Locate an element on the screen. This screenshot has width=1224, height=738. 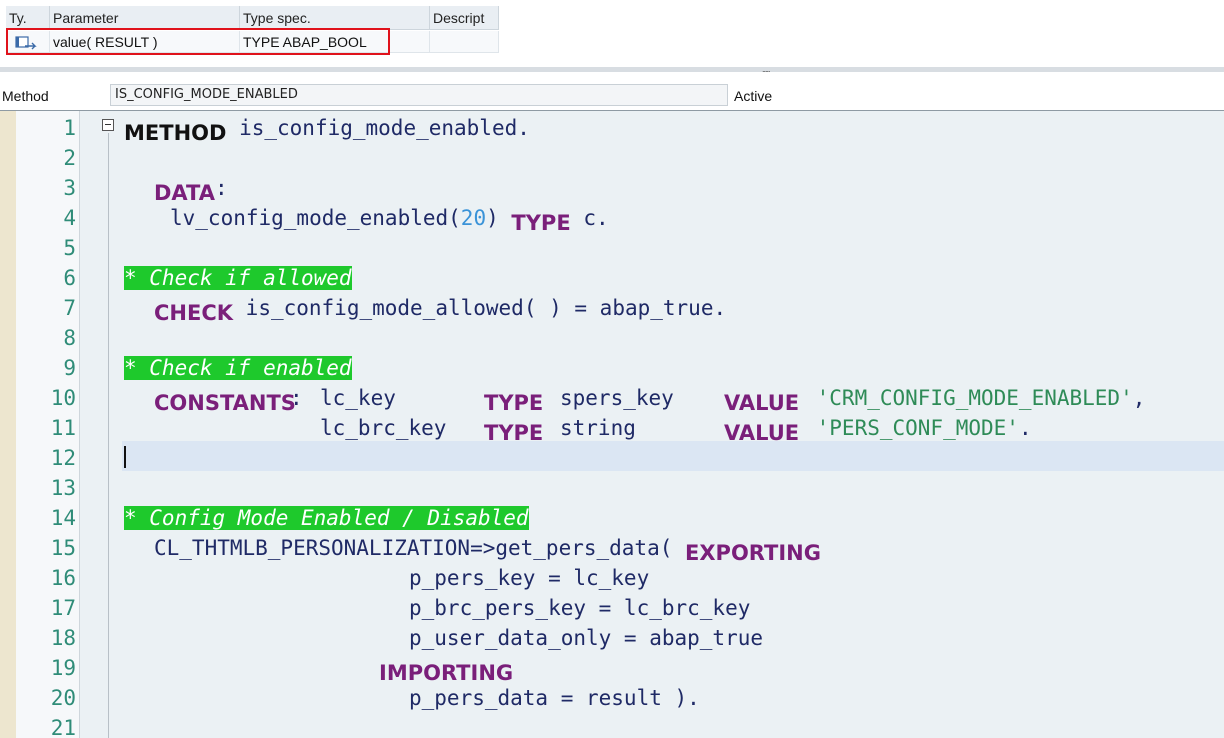
code-line-10: CONSTANTS is located at coordinates (225, 399).